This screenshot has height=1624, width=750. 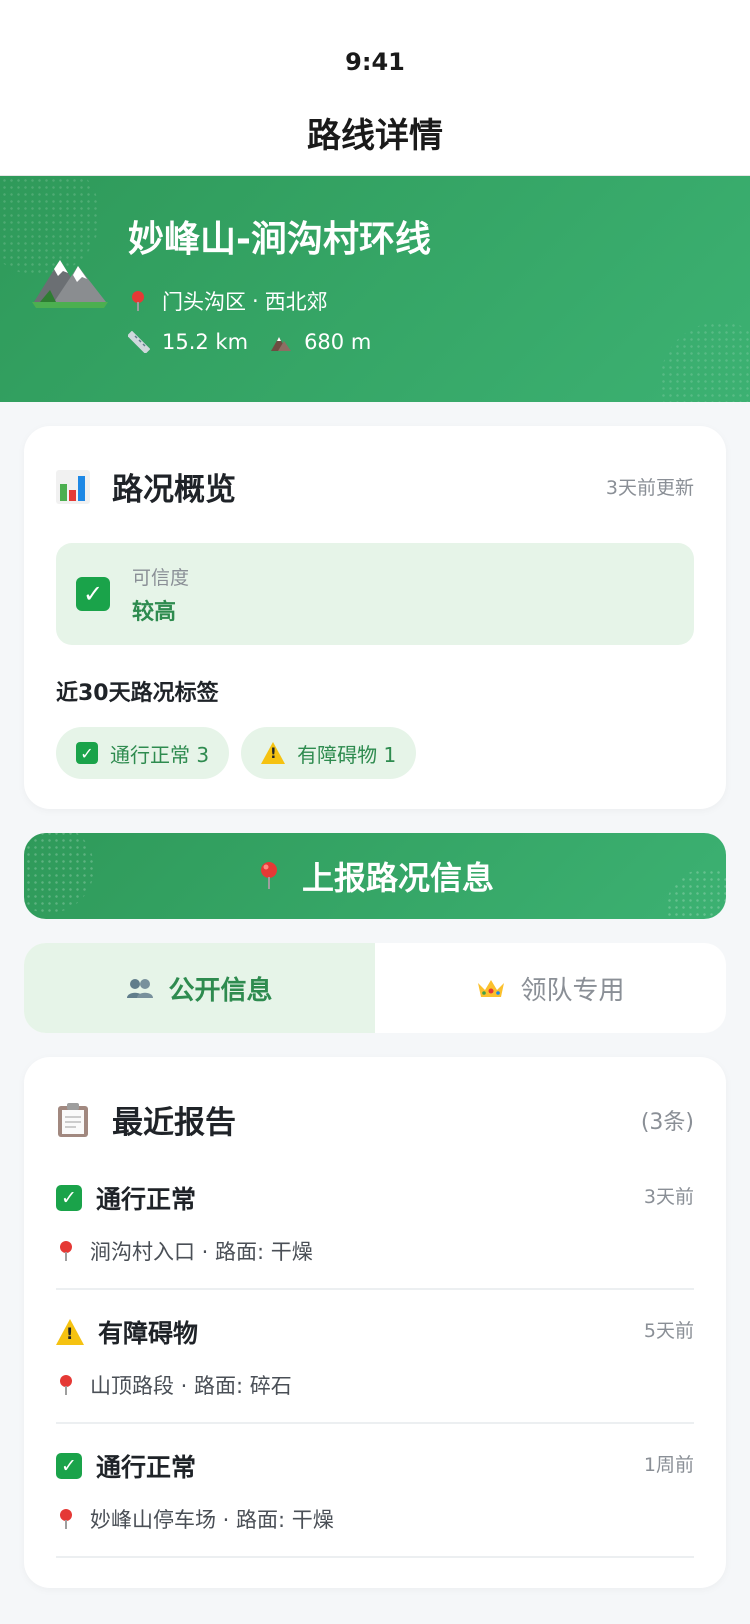 I want to click on updated-time: 3天前更新, so click(x=649, y=488).